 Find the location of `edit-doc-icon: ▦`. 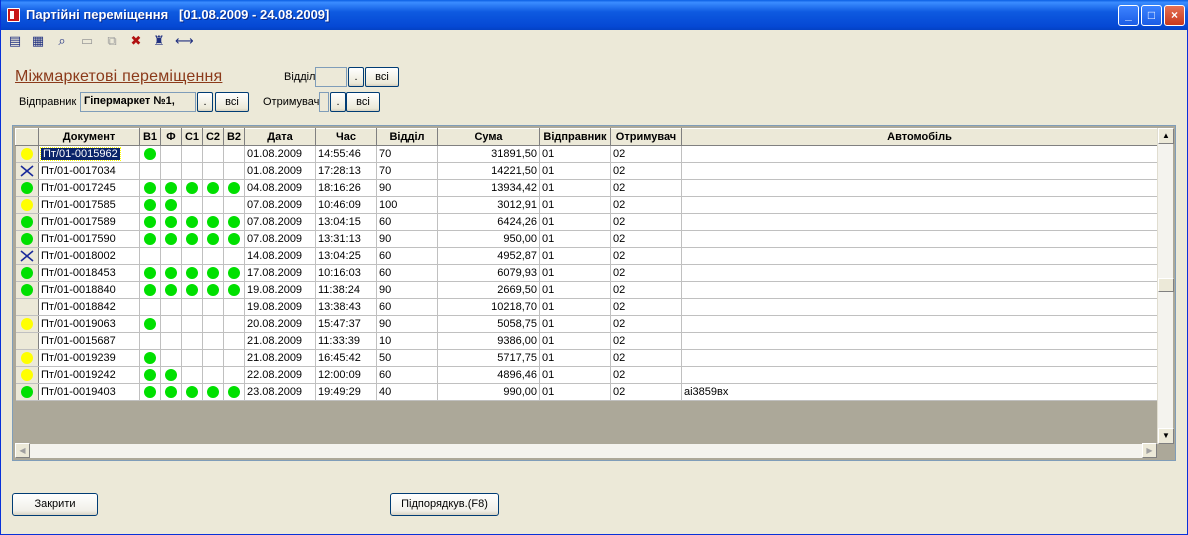

edit-doc-icon: ▦ is located at coordinates (38, 41).